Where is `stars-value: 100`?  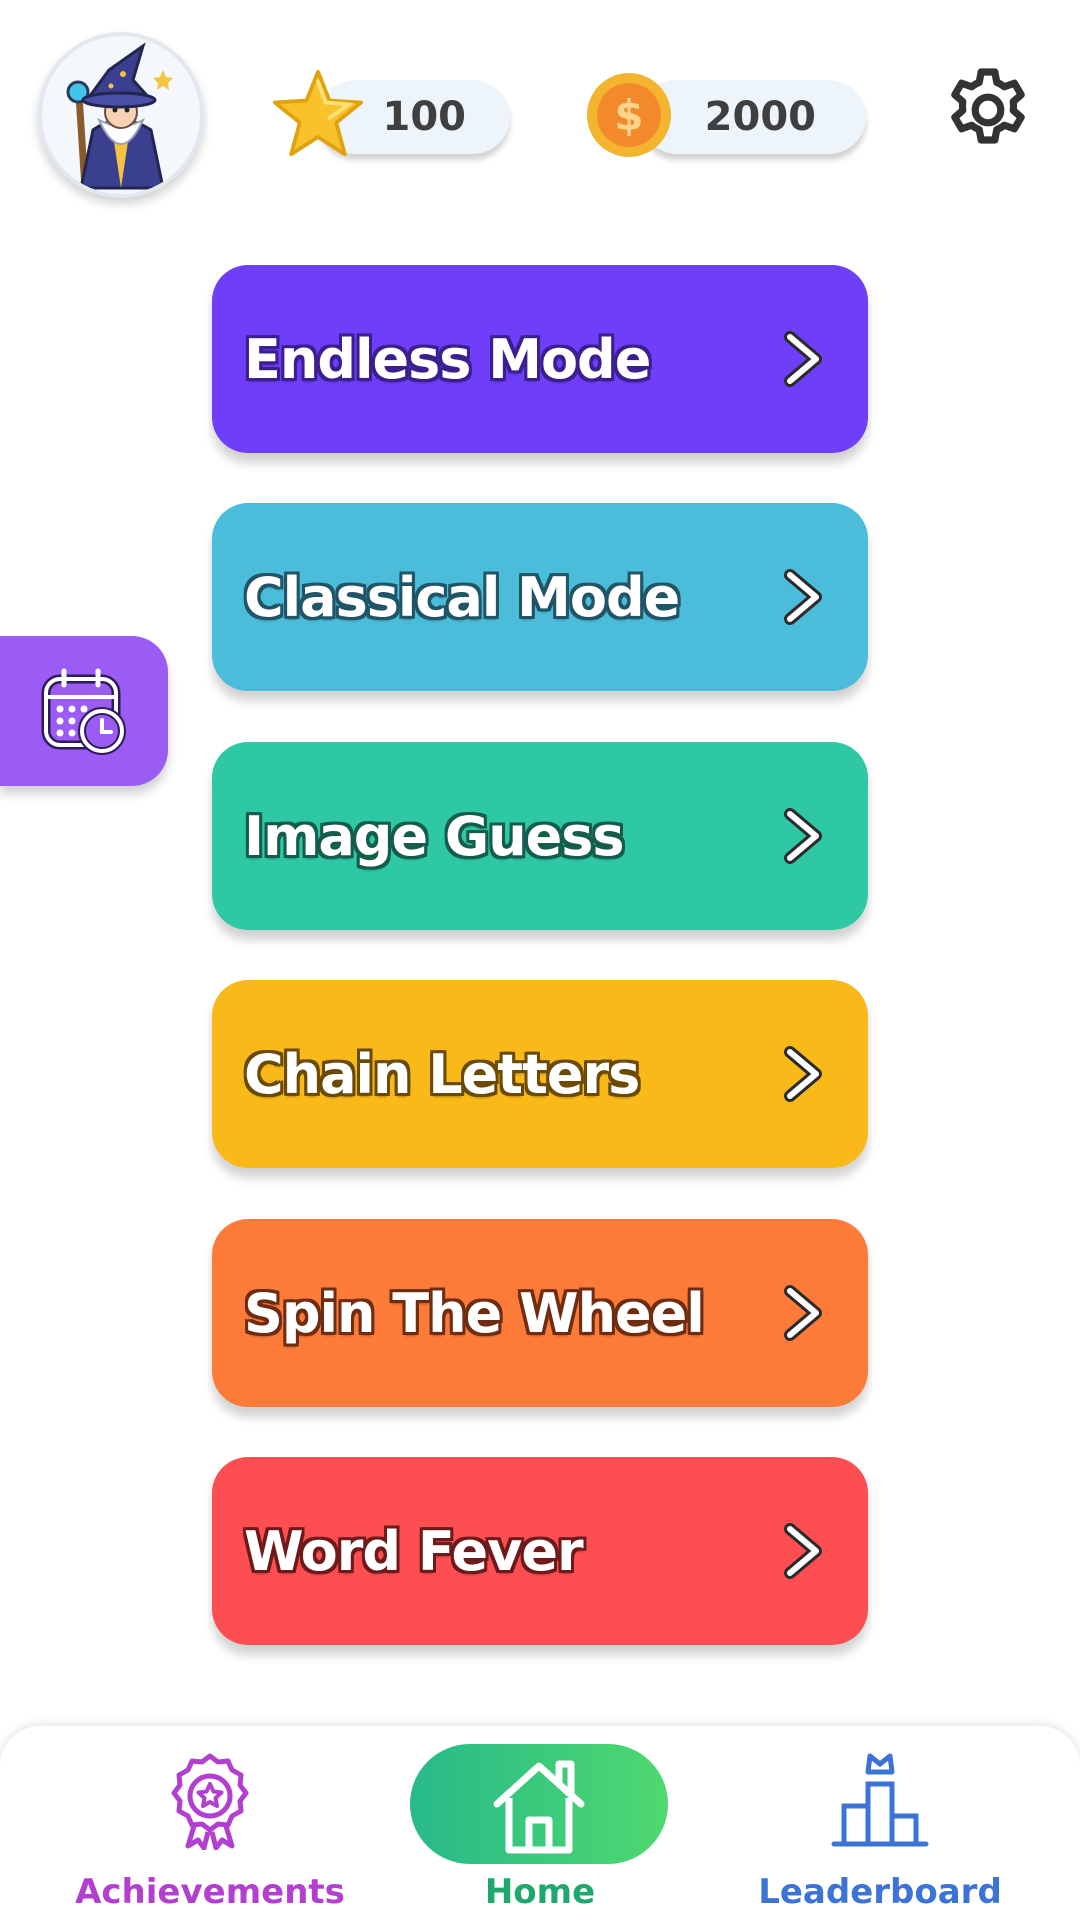 stars-value: 100 is located at coordinates (424, 117).